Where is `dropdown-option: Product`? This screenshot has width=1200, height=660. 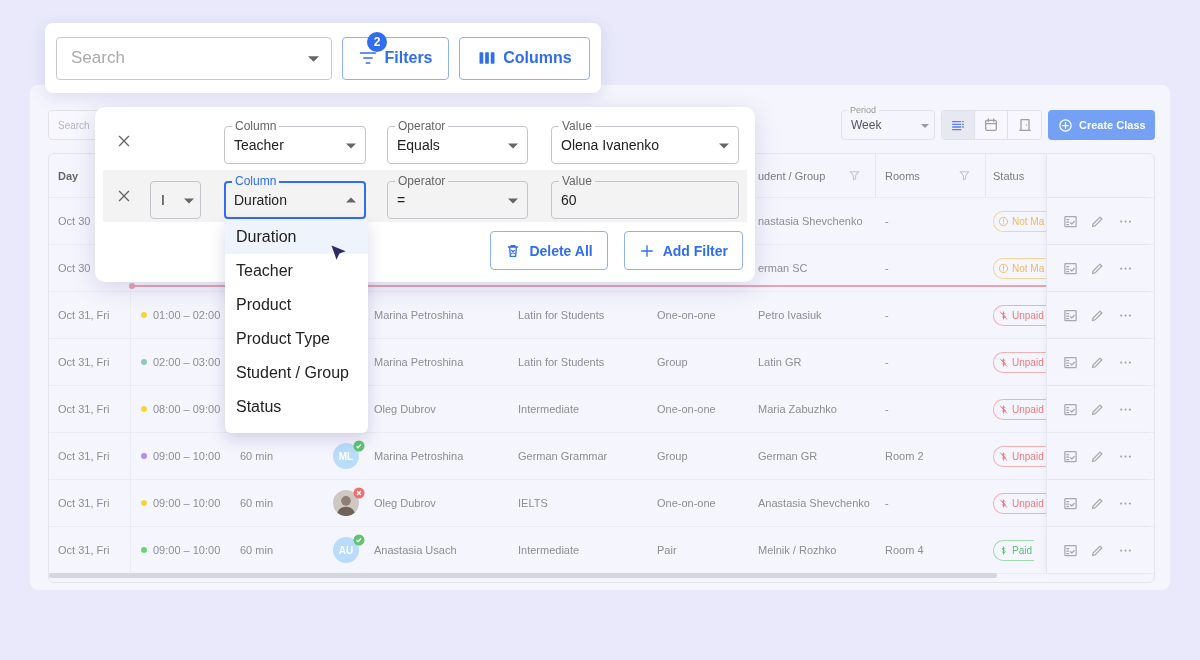 dropdown-option: Product is located at coordinates (296, 305).